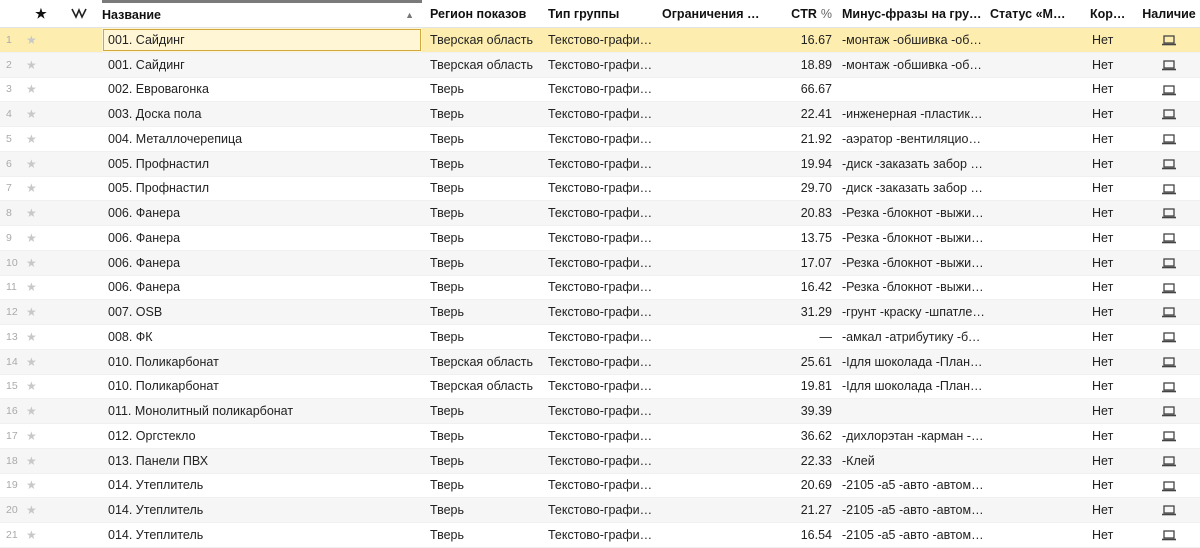  Describe the element at coordinates (262, 312) in the screenshot. I see `group-name-cell: 007. OSB` at that location.